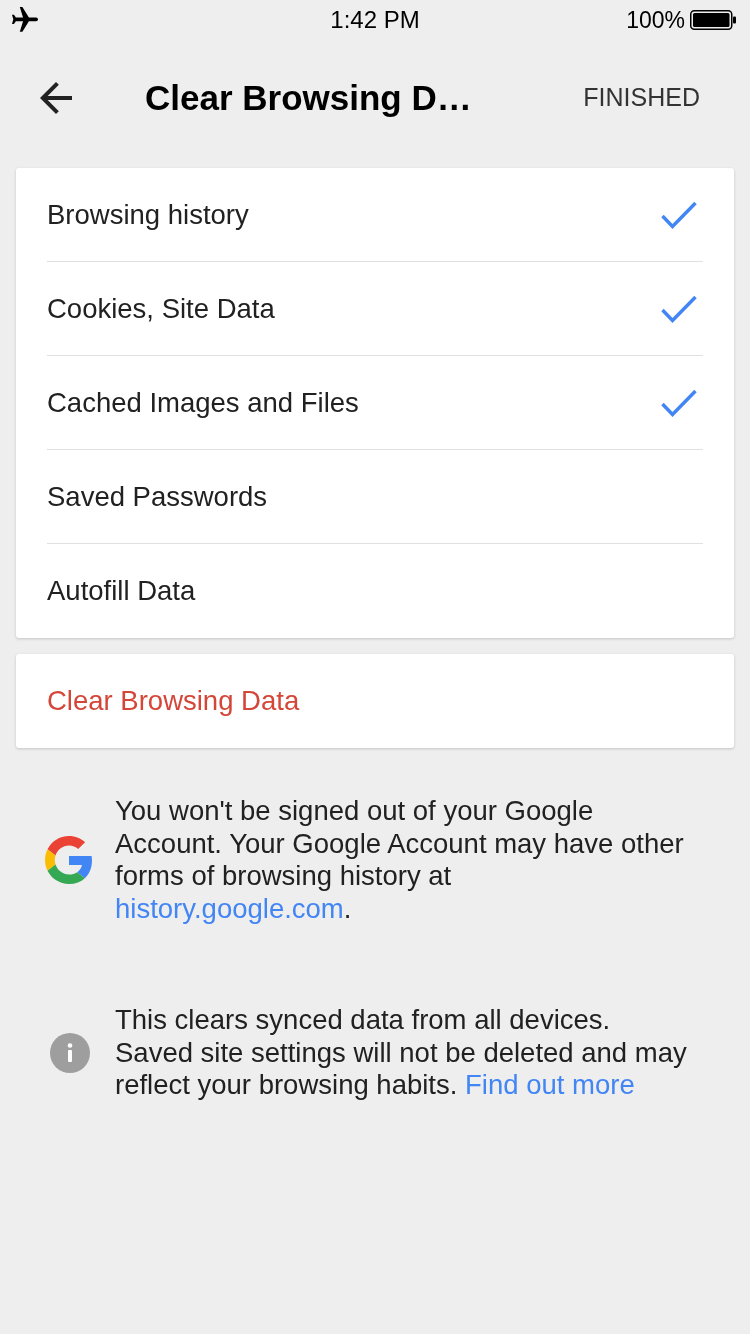 The width and height of the screenshot is (750, 1334). Describe the element at coordinates (375, 403) in the screenshot. I see `checkbox-row: Cached Images and Files` at that location.